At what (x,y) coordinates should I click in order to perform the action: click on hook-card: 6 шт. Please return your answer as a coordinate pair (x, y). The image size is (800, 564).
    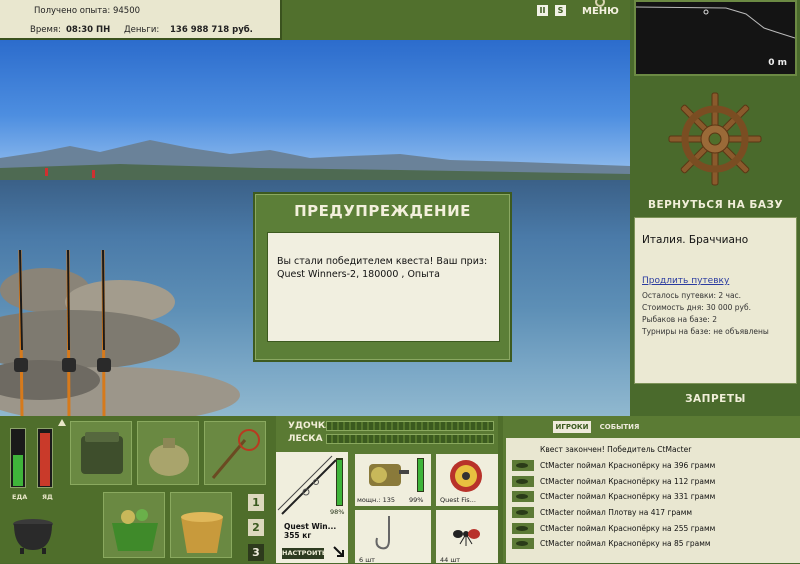
    Looking at the image, I should click on (393, 537).